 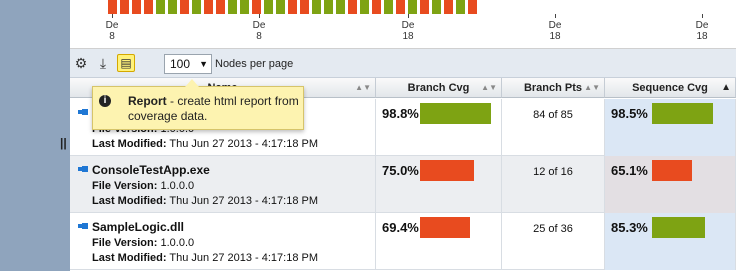 What do you see at coordinates (553, 115) in the screenshot?
I see `branch-pts-value: 84 of 85` at bounding box center [553, 115].